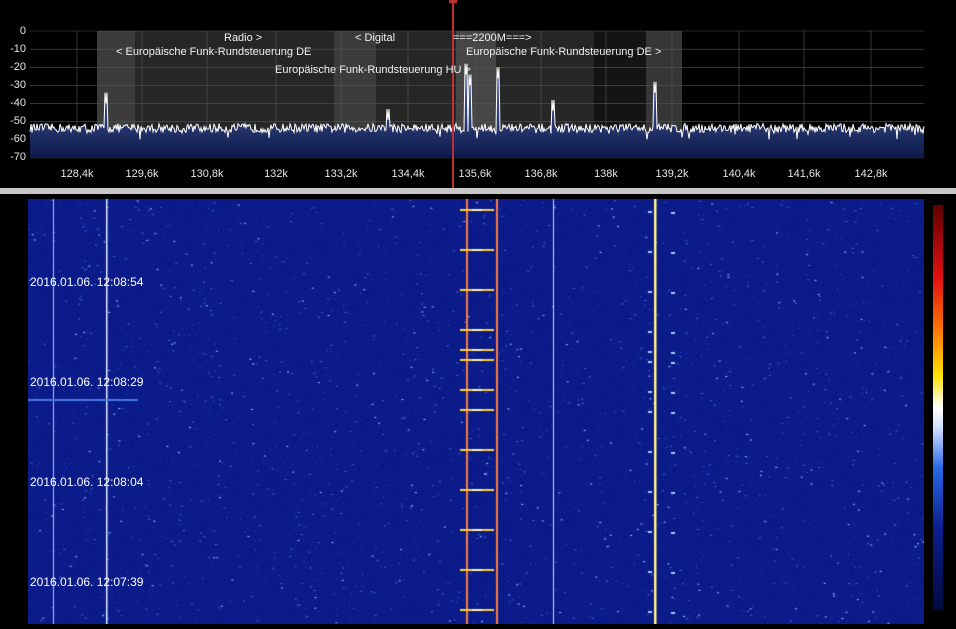 The width and height of the screenshot is (956, 629). What do you see at coordinates (804, 174) in the screenshot?
I see `x-axis-label: 141,6k` at bounding box center [804, 174].